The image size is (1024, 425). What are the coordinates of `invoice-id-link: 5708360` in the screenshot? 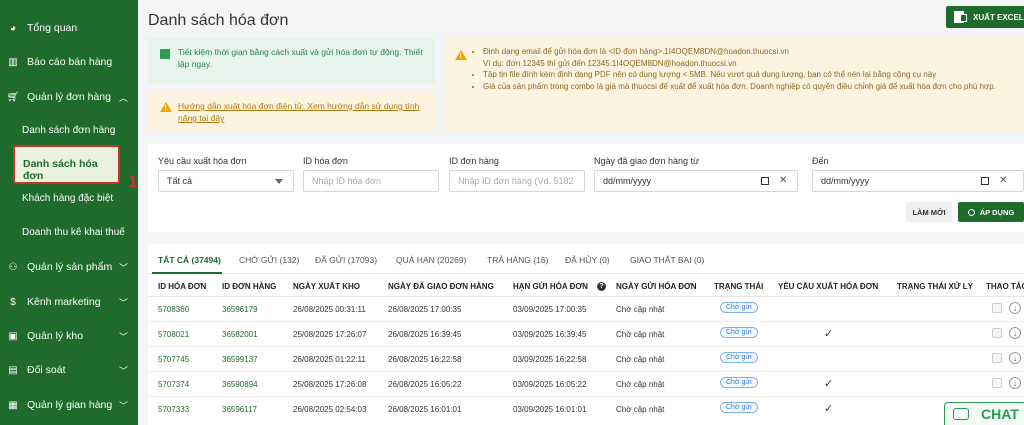 It's located at (173, 309).